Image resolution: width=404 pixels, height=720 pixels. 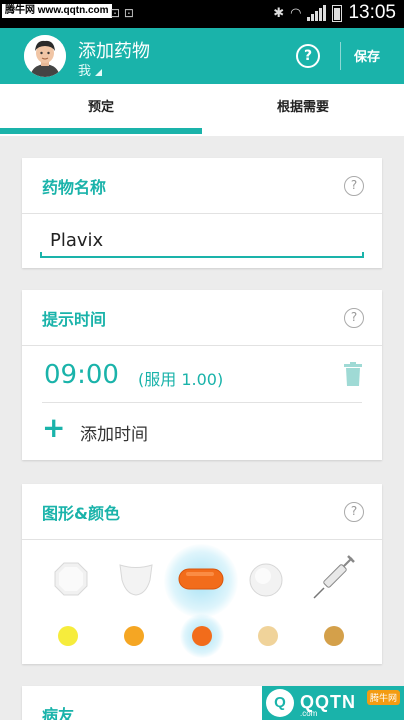 I want to click on watermark-label: 腾牛网 www.qqtn.com, so click(x=57, y=11).